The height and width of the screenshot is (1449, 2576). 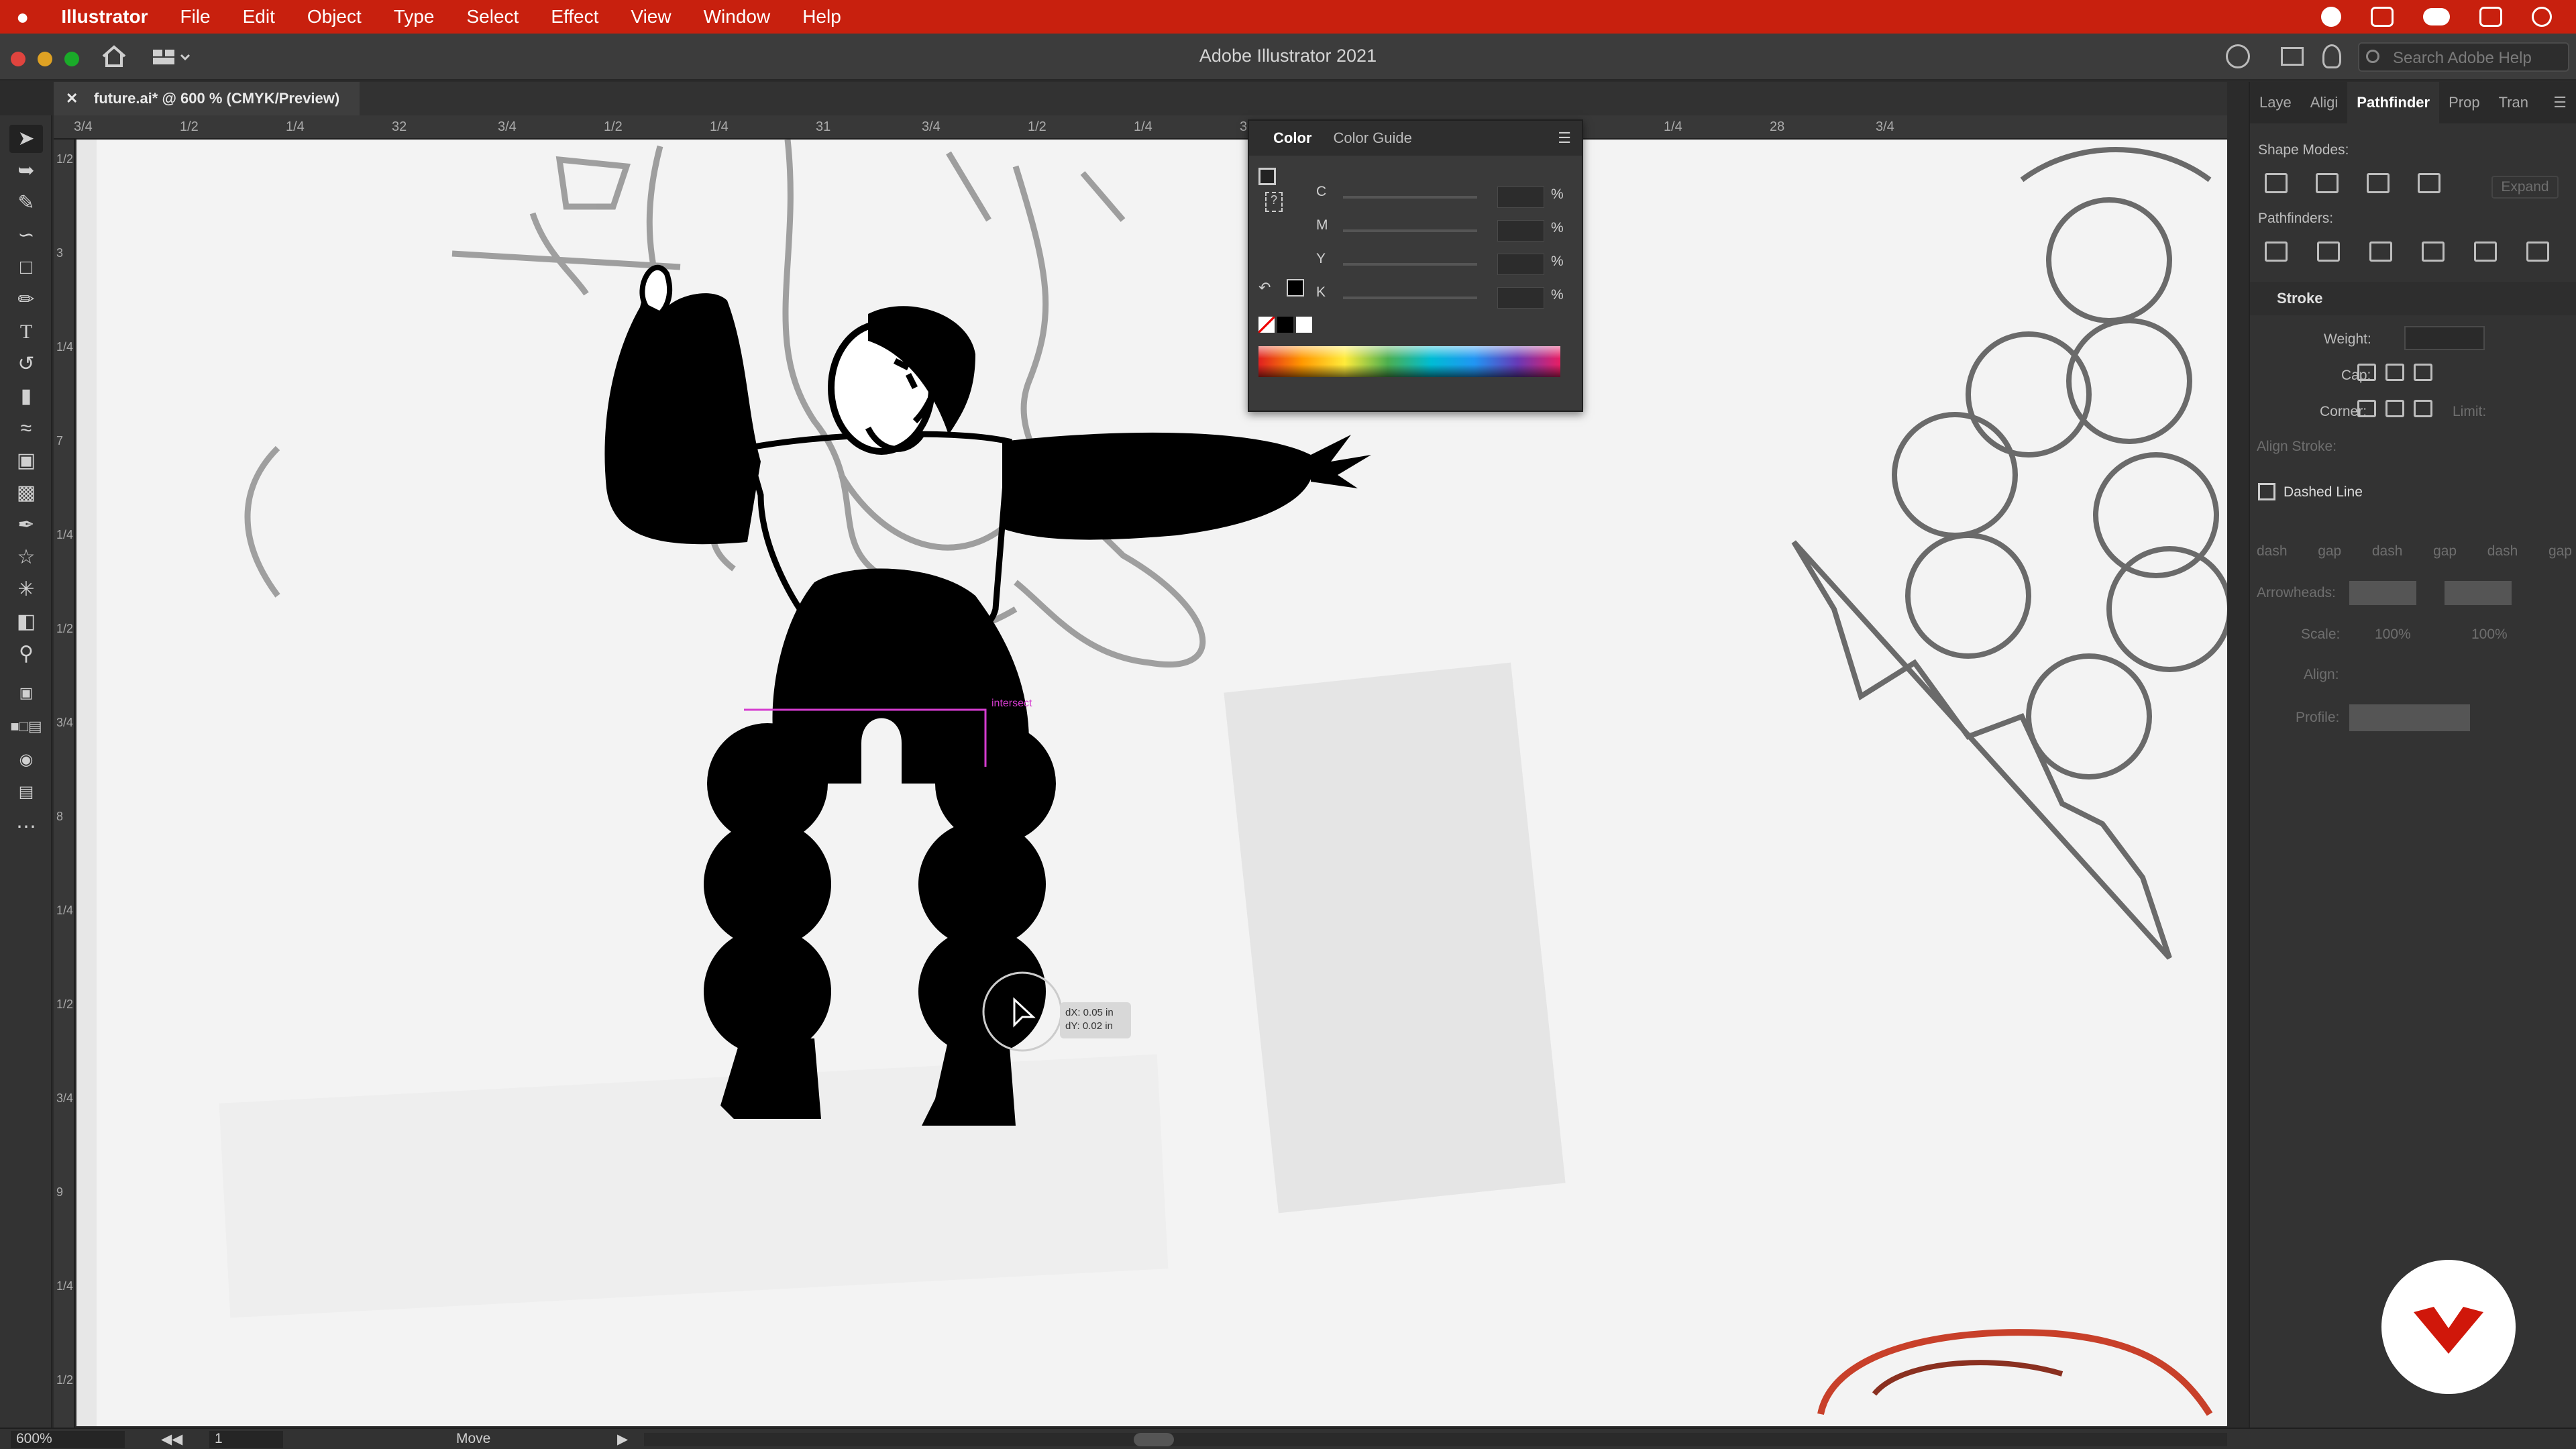 I want to click on zoom-tool-icon: ⚲, so click(x=26, y=654).